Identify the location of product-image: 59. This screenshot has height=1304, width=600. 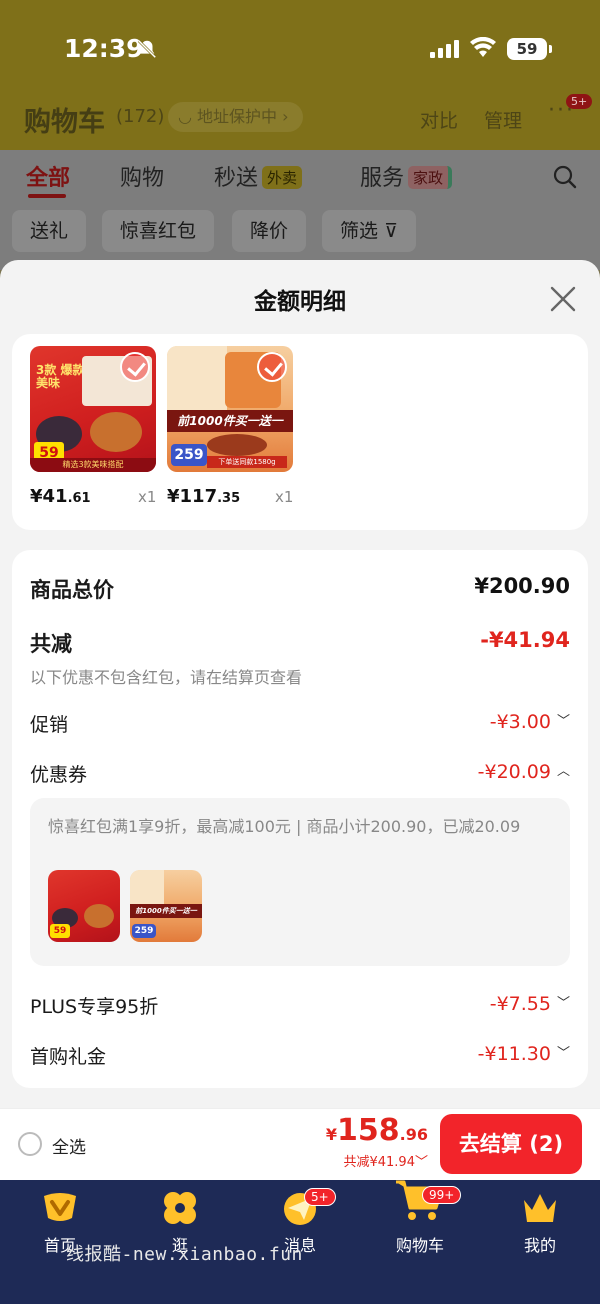
(84, 906).